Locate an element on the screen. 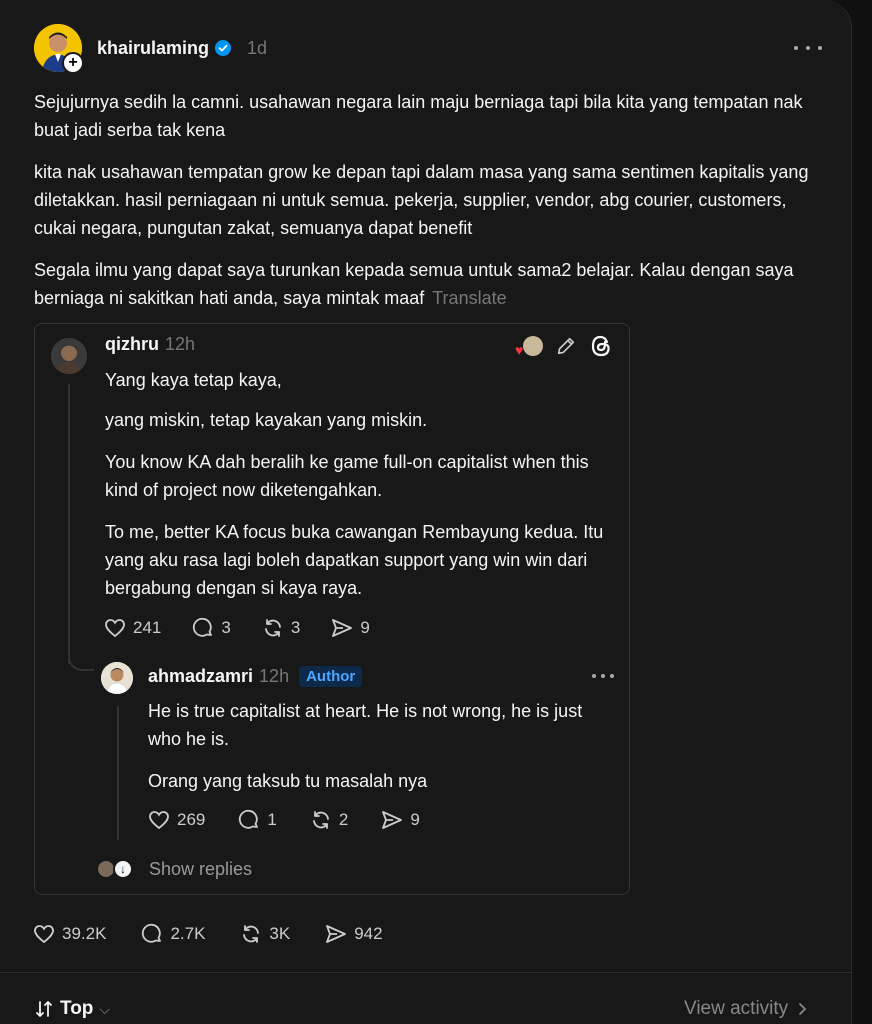 This screenshot has width=872, height=1024. verified-icon is located at coordinates (223, 48).